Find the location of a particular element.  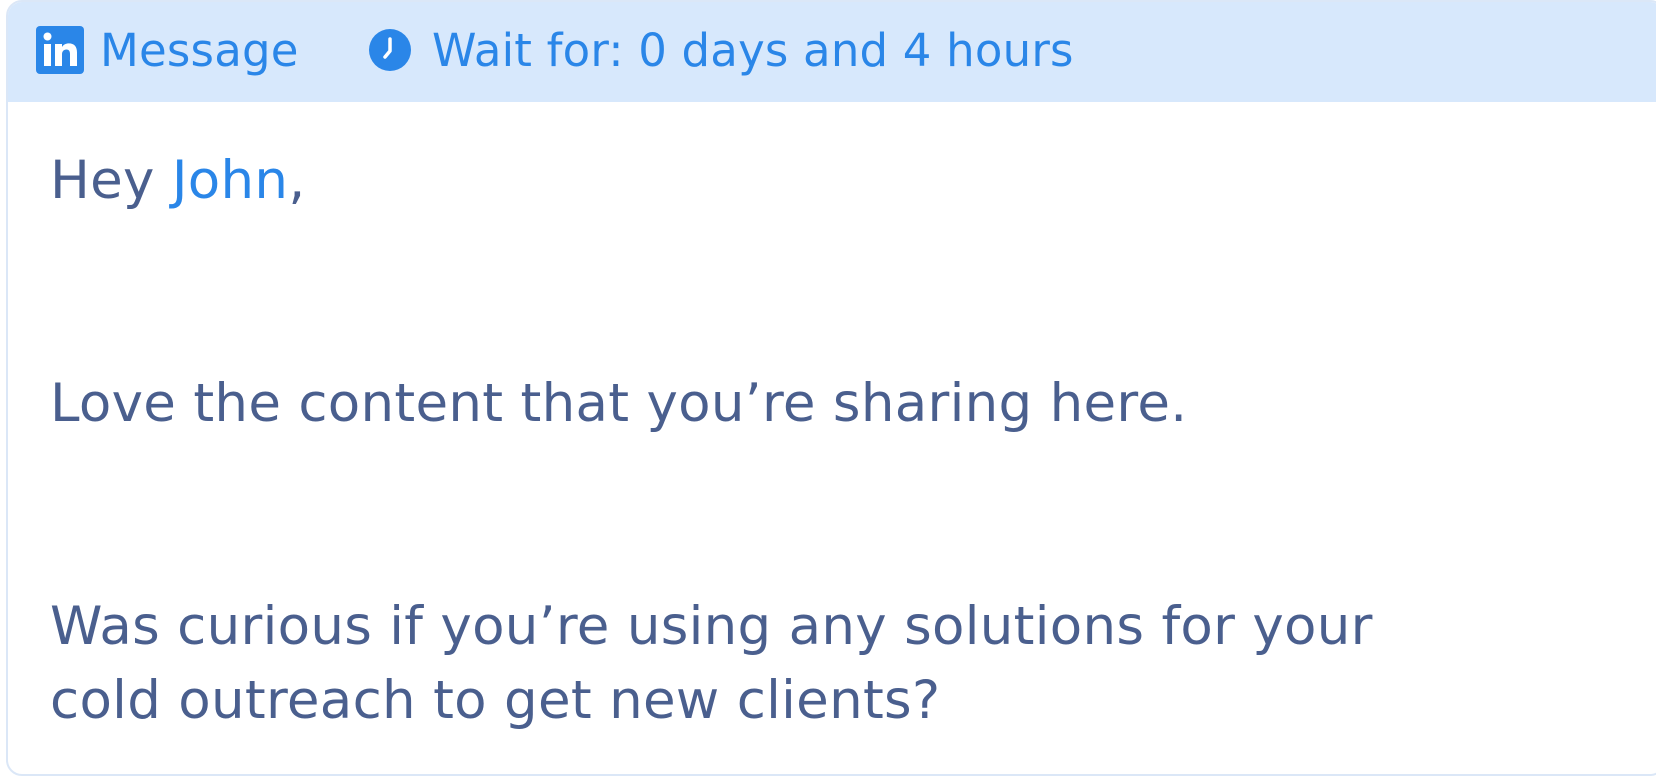

clock-icon is located at coordinates (390, 50).